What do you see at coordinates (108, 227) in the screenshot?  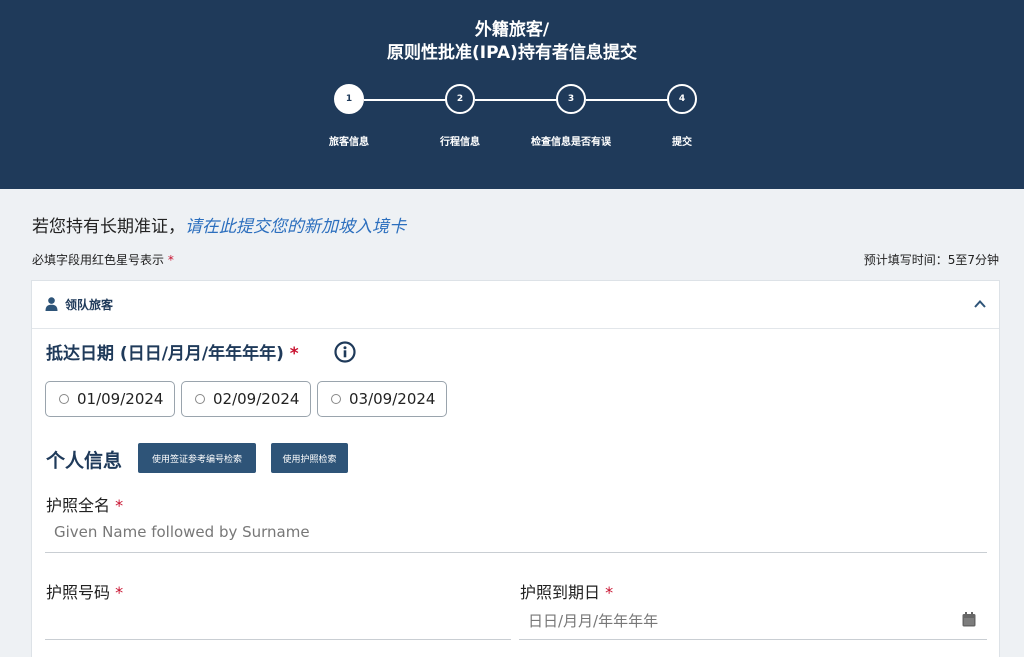 I see `long-term-text: 若您持有长期准证，` at bounding box center [108, 227].